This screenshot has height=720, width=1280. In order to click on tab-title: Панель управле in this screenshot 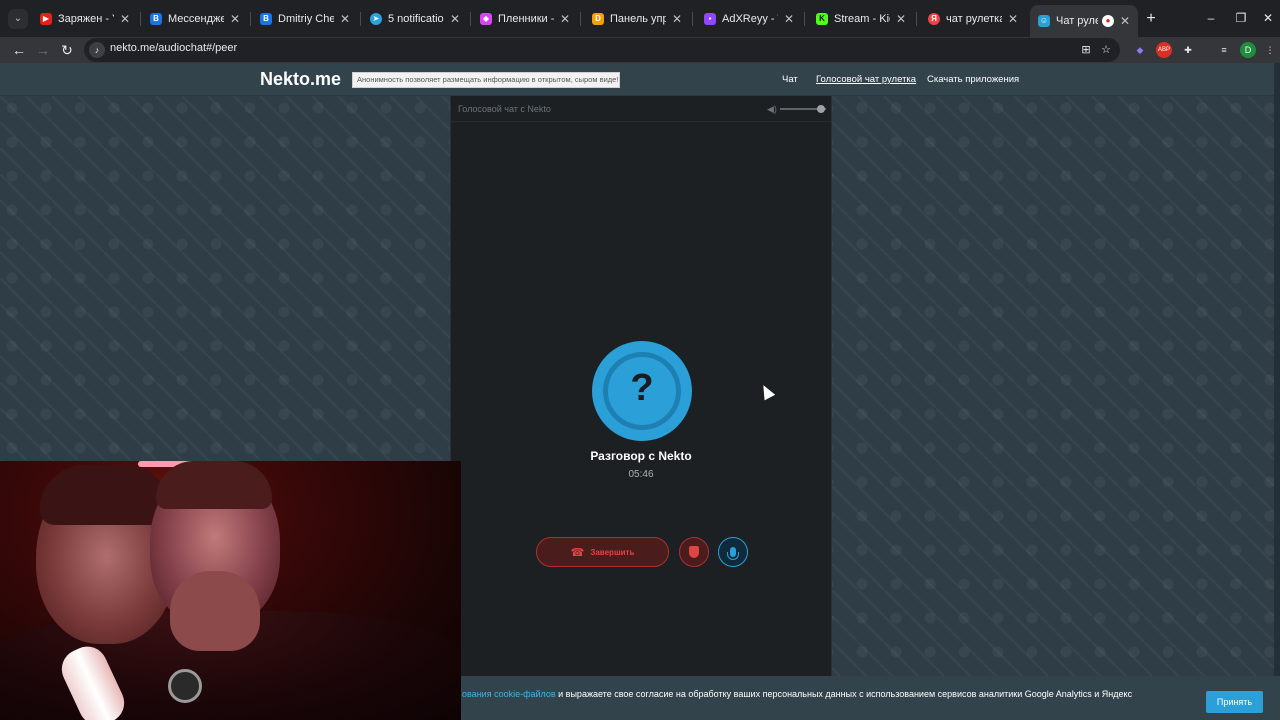, I will do `click(638, 19)`.